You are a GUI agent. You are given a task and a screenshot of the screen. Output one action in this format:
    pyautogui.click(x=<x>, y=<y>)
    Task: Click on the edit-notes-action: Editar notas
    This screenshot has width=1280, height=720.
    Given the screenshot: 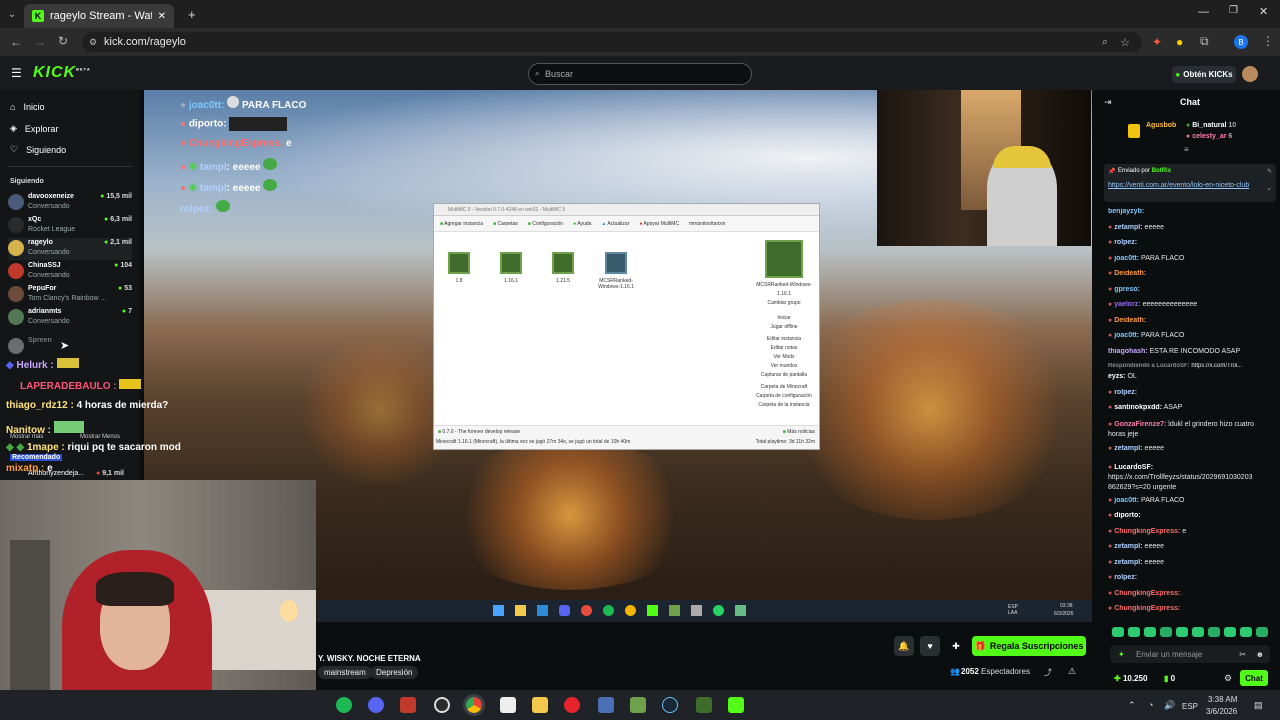 What is the action you would take?
    pyautogui.click(x=784, y=348)
    